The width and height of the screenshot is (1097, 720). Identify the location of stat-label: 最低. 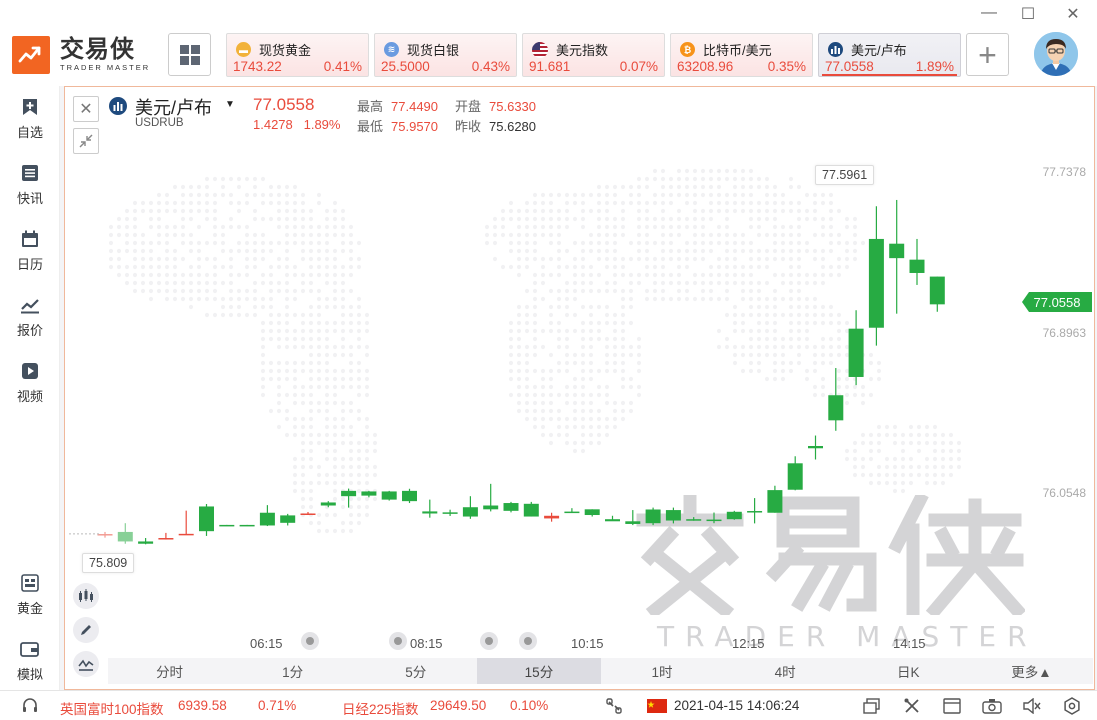
(370, 126).